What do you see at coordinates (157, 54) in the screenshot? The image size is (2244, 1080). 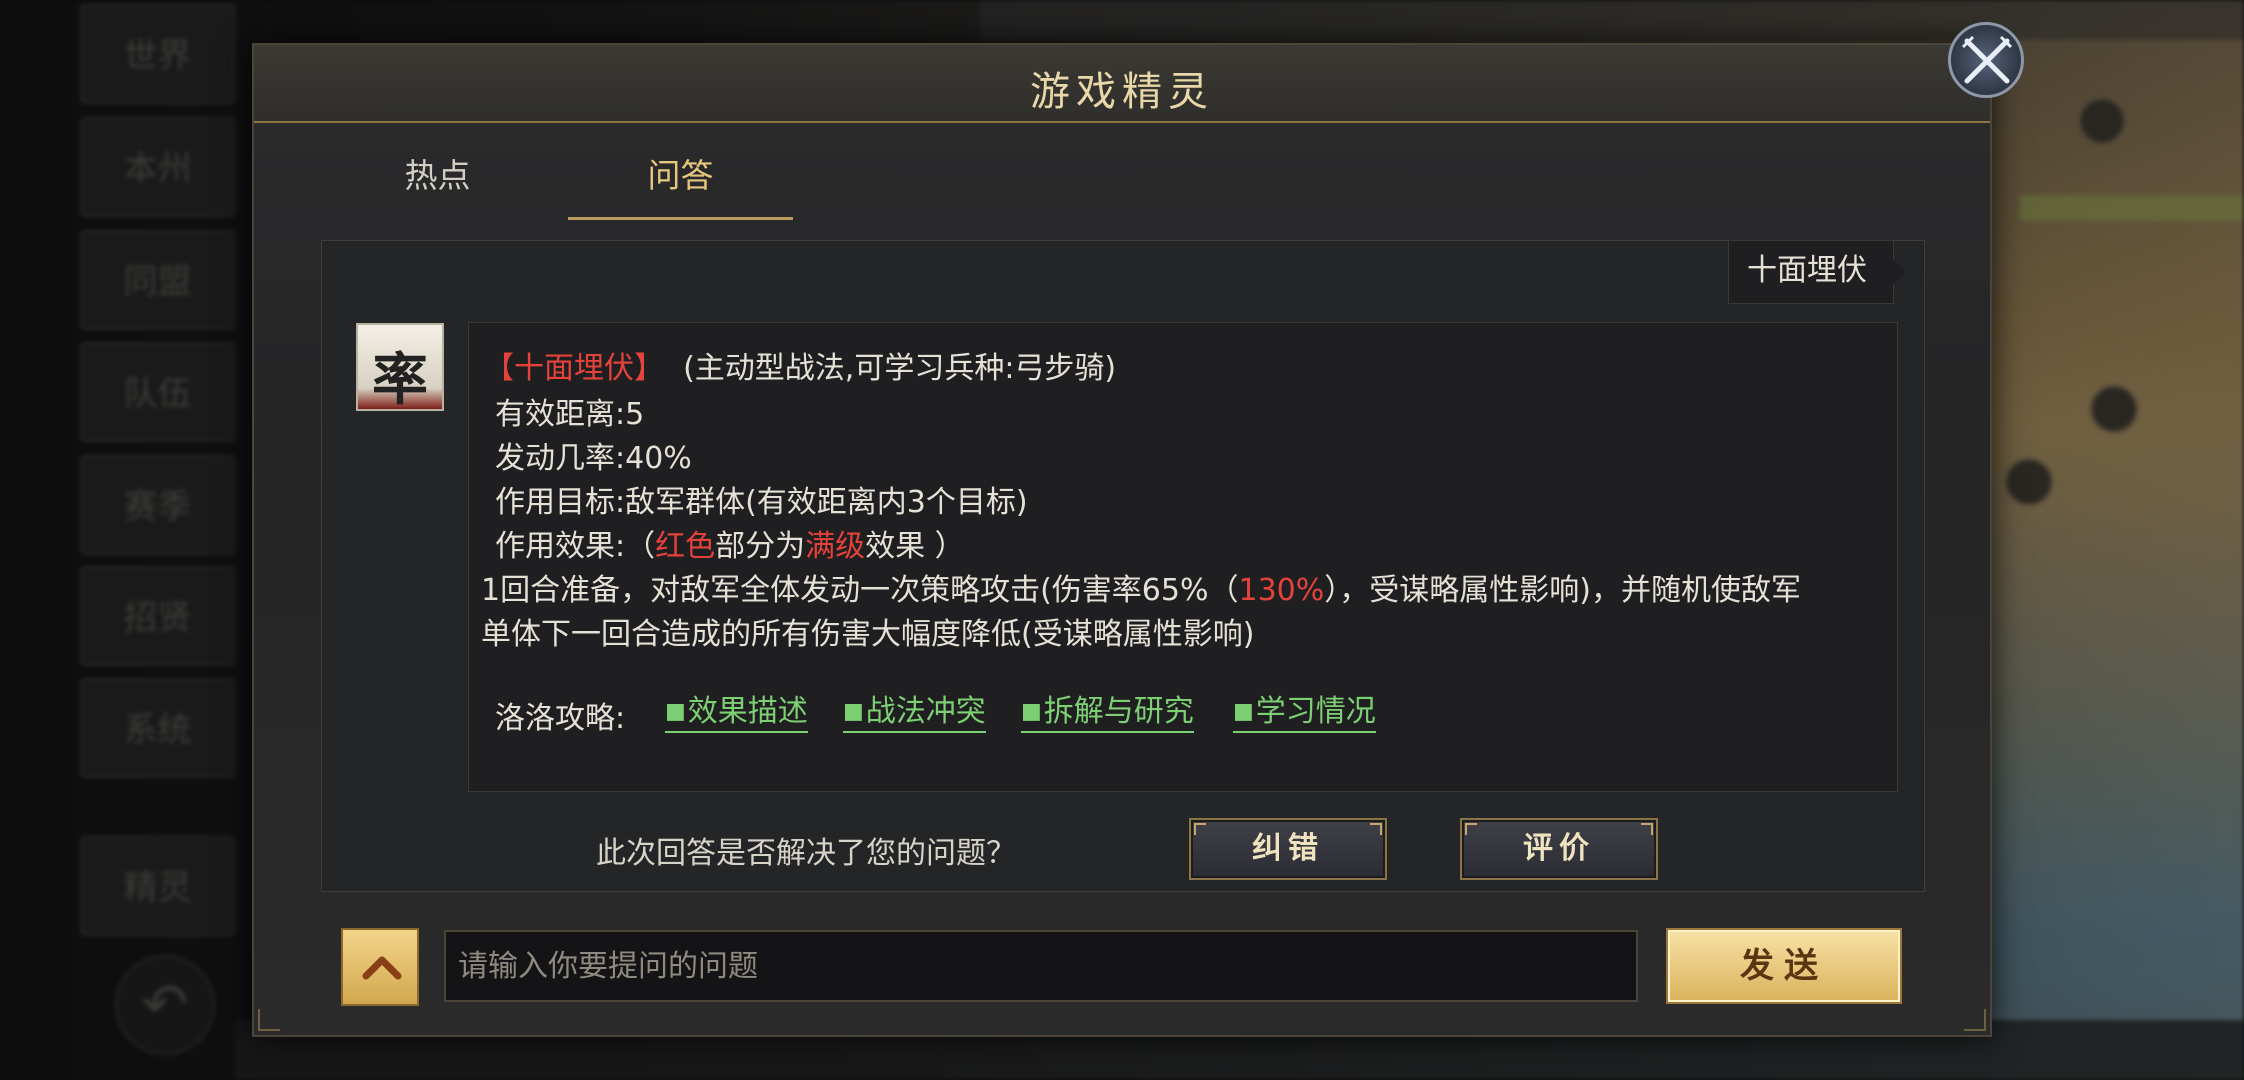 I see `sidebar-button-world: 世界` at bounding box center [157, 54].